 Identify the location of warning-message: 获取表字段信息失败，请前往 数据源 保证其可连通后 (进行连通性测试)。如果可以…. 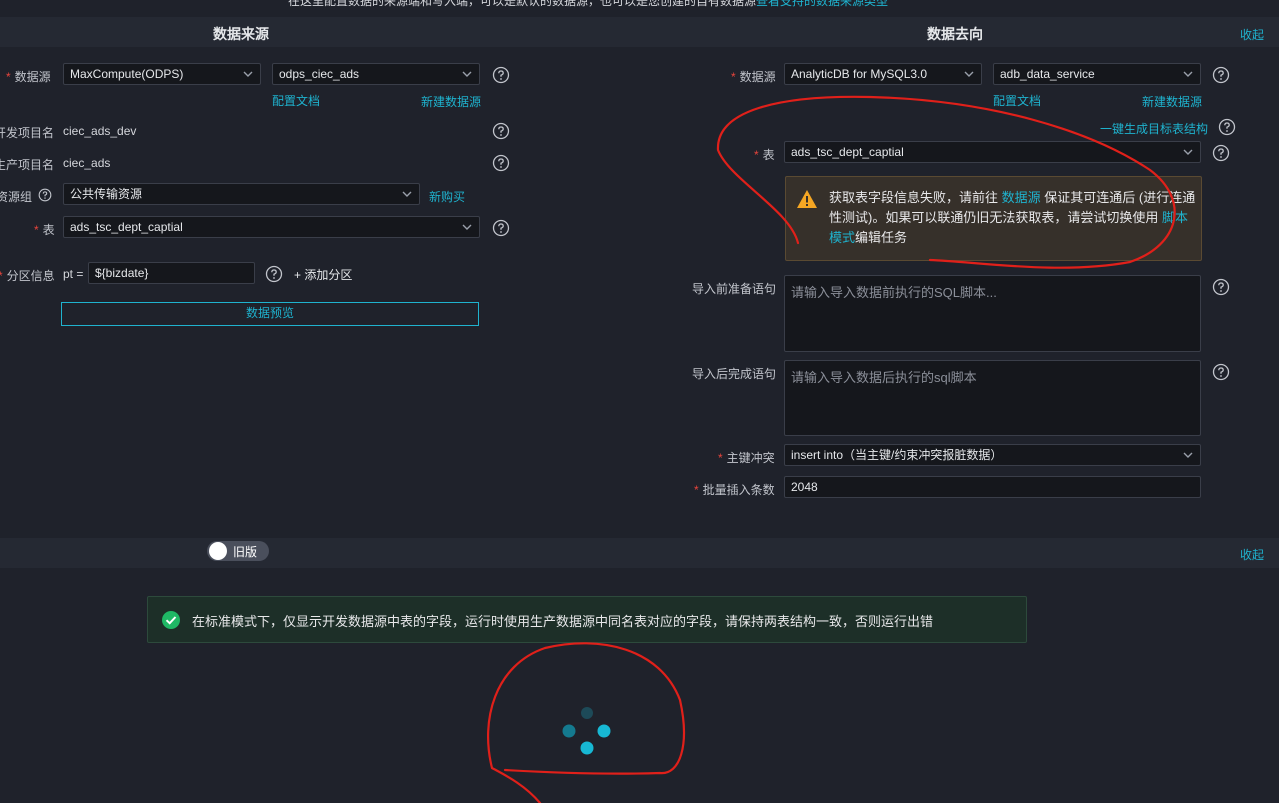
(1012, 217).